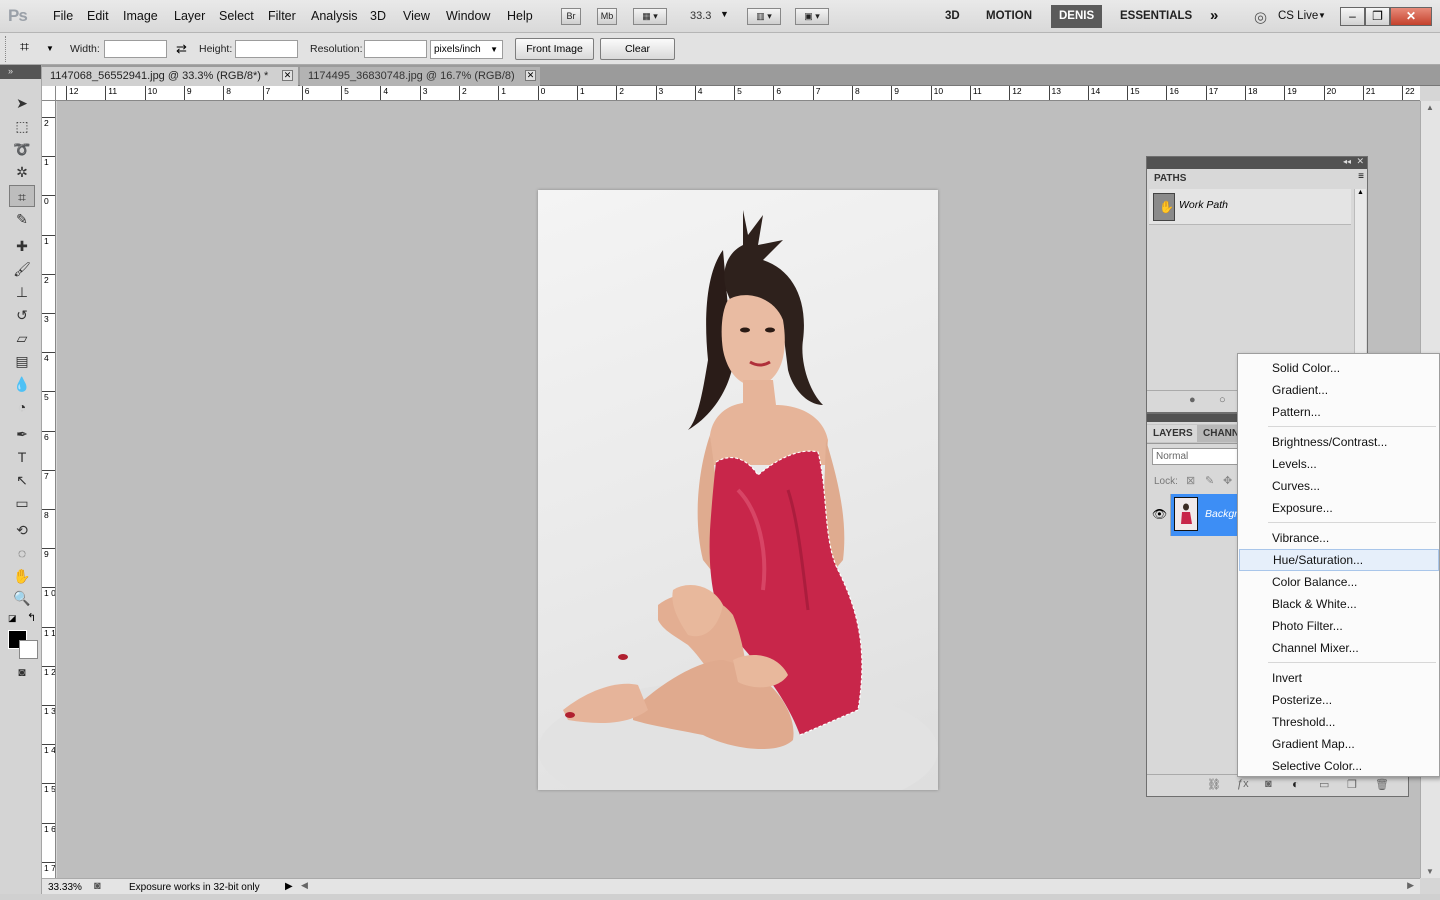 The height and width of the screenshot is (900, 1440). What do you see at coordinates (1156, 16) in the screenshot?
I see `workspace-essentials: ESSENTIALS` at bounding box center [1156, 16].